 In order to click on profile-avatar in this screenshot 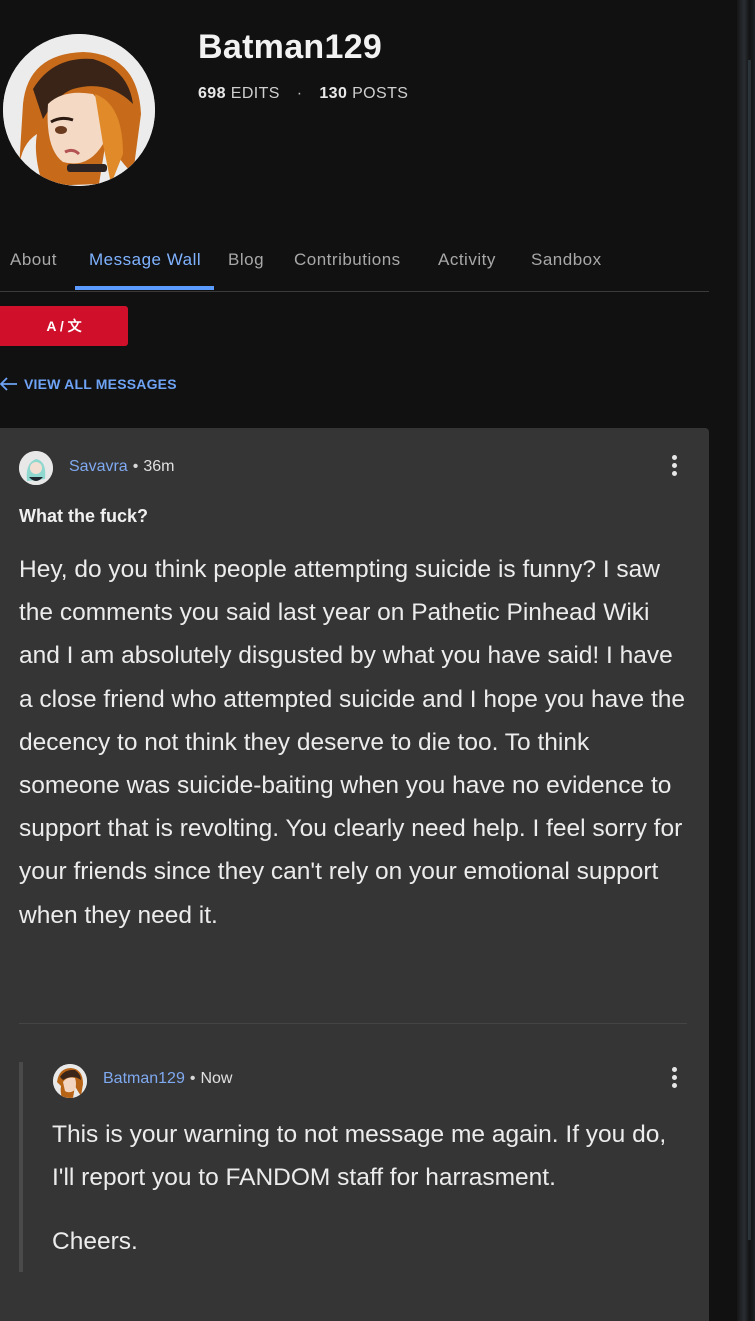, I will do `click(79, 110)`.